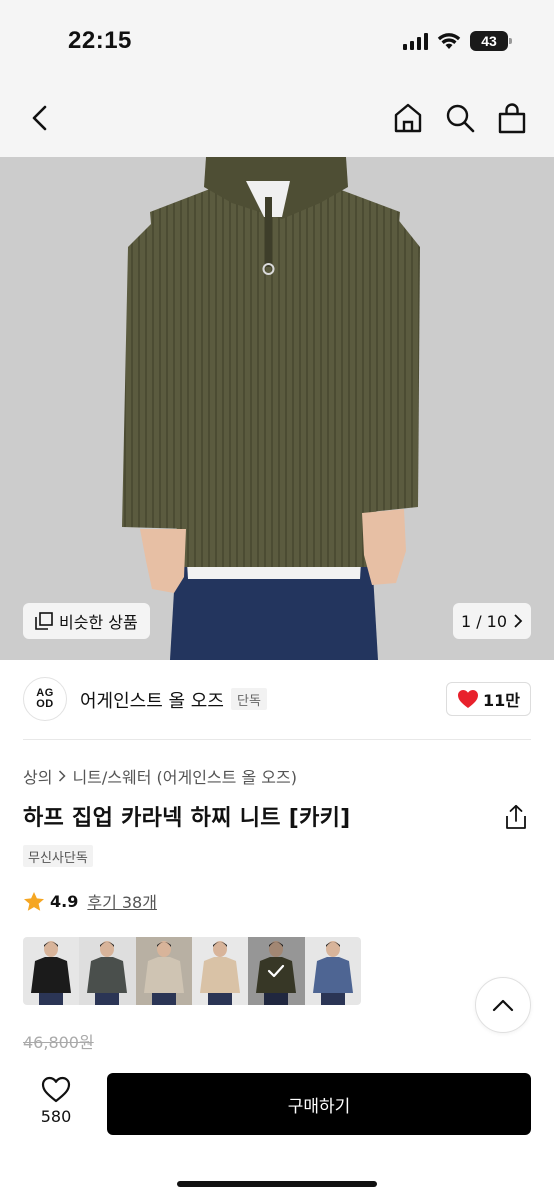  I want to click on brand-row: AG OD 어게인스트 올 오즈 단독 11만, so click(277, 700).